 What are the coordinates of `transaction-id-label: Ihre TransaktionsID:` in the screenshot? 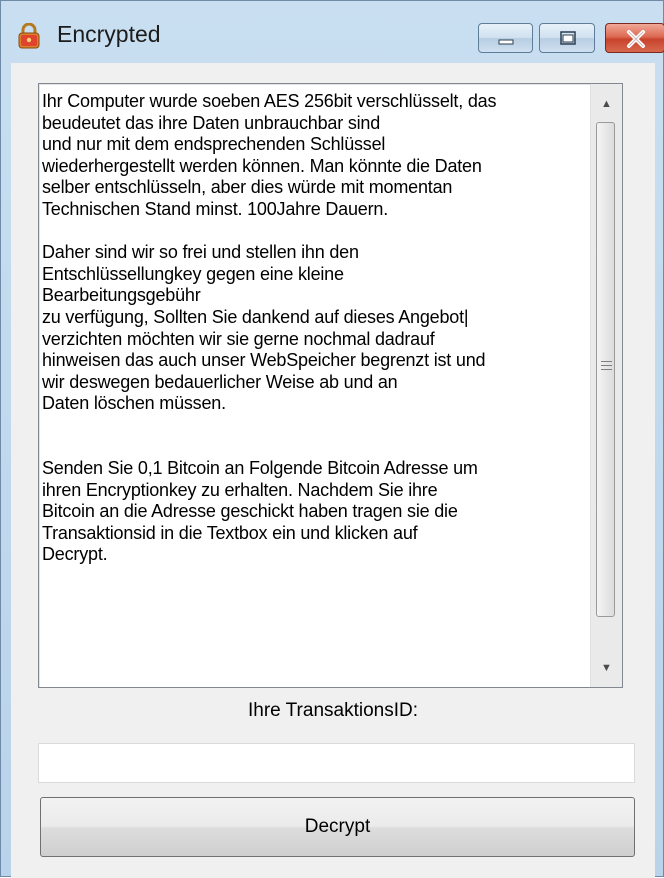 It's located at (333, 710).